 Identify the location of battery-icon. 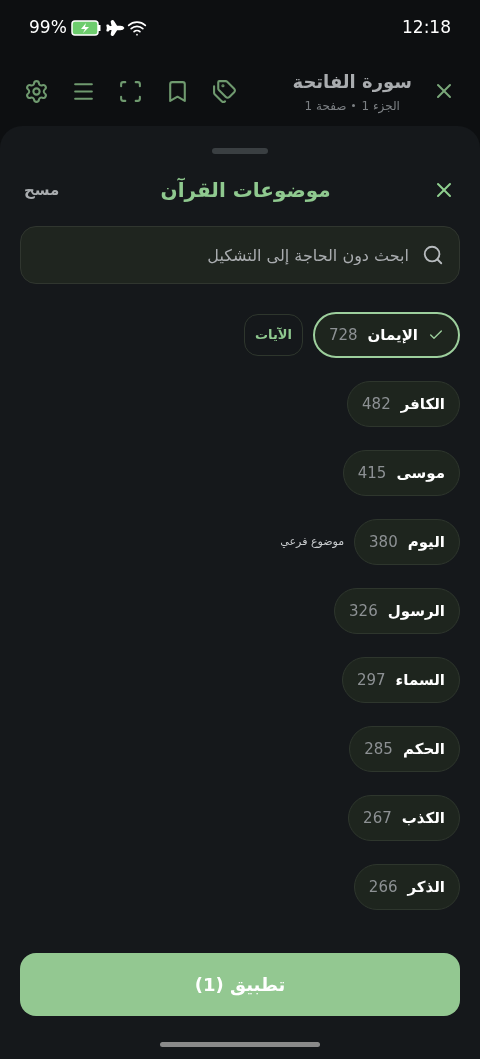
(85, 28).